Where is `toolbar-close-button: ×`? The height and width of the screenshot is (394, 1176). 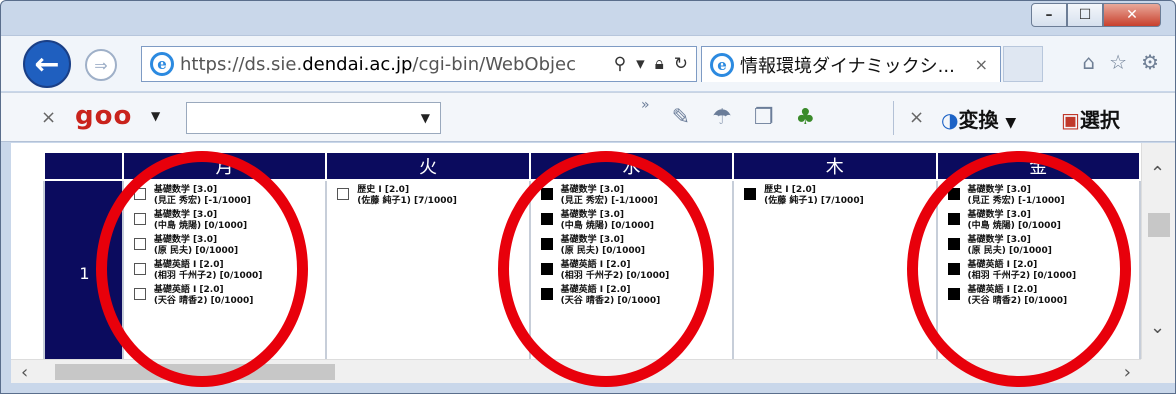
toolbar-close-button: × is located at coordinates (48, 117).